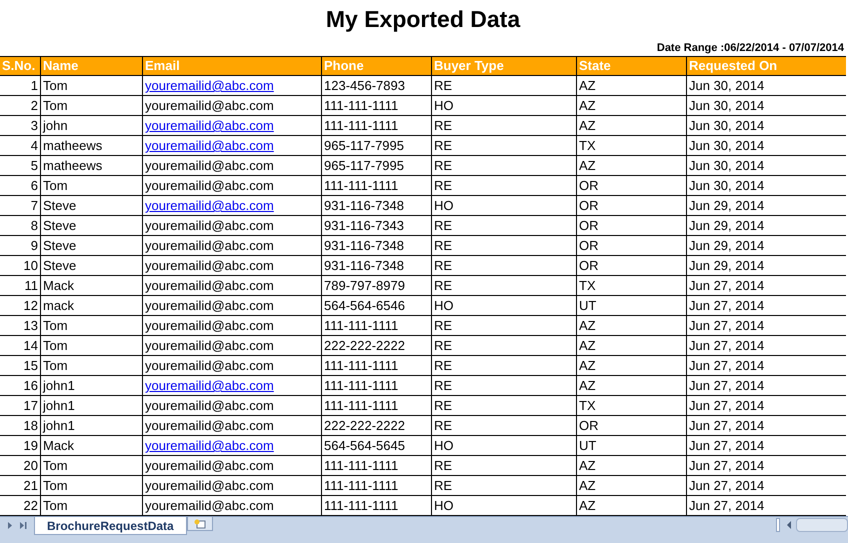  Describe the element at coordinates (778, 525) in the screenshot. I see `split-handle` at that location.